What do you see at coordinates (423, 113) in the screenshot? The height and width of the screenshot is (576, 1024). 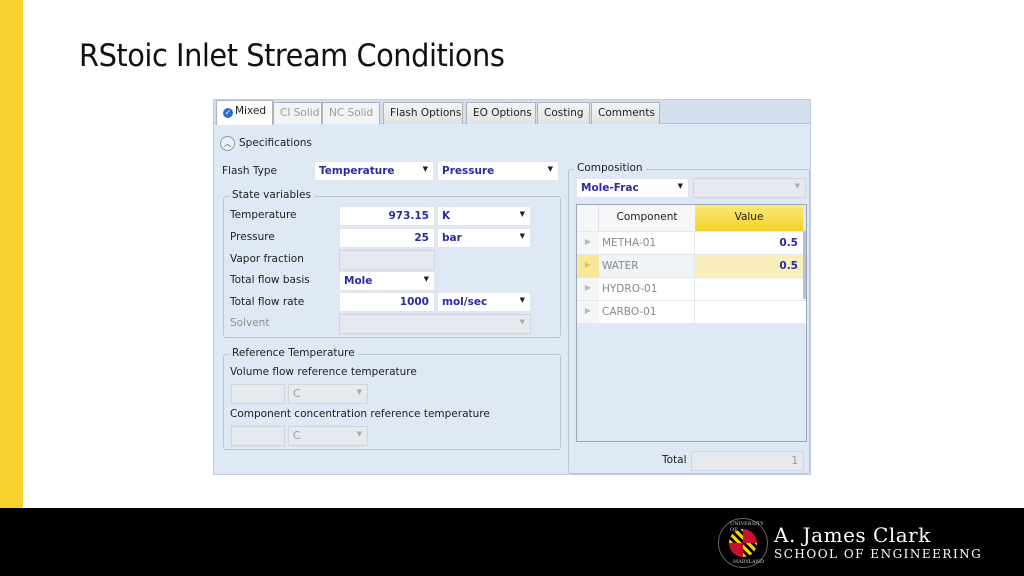 I see `tab-flash-options: Flash Options` at bounding box center [423, 113].